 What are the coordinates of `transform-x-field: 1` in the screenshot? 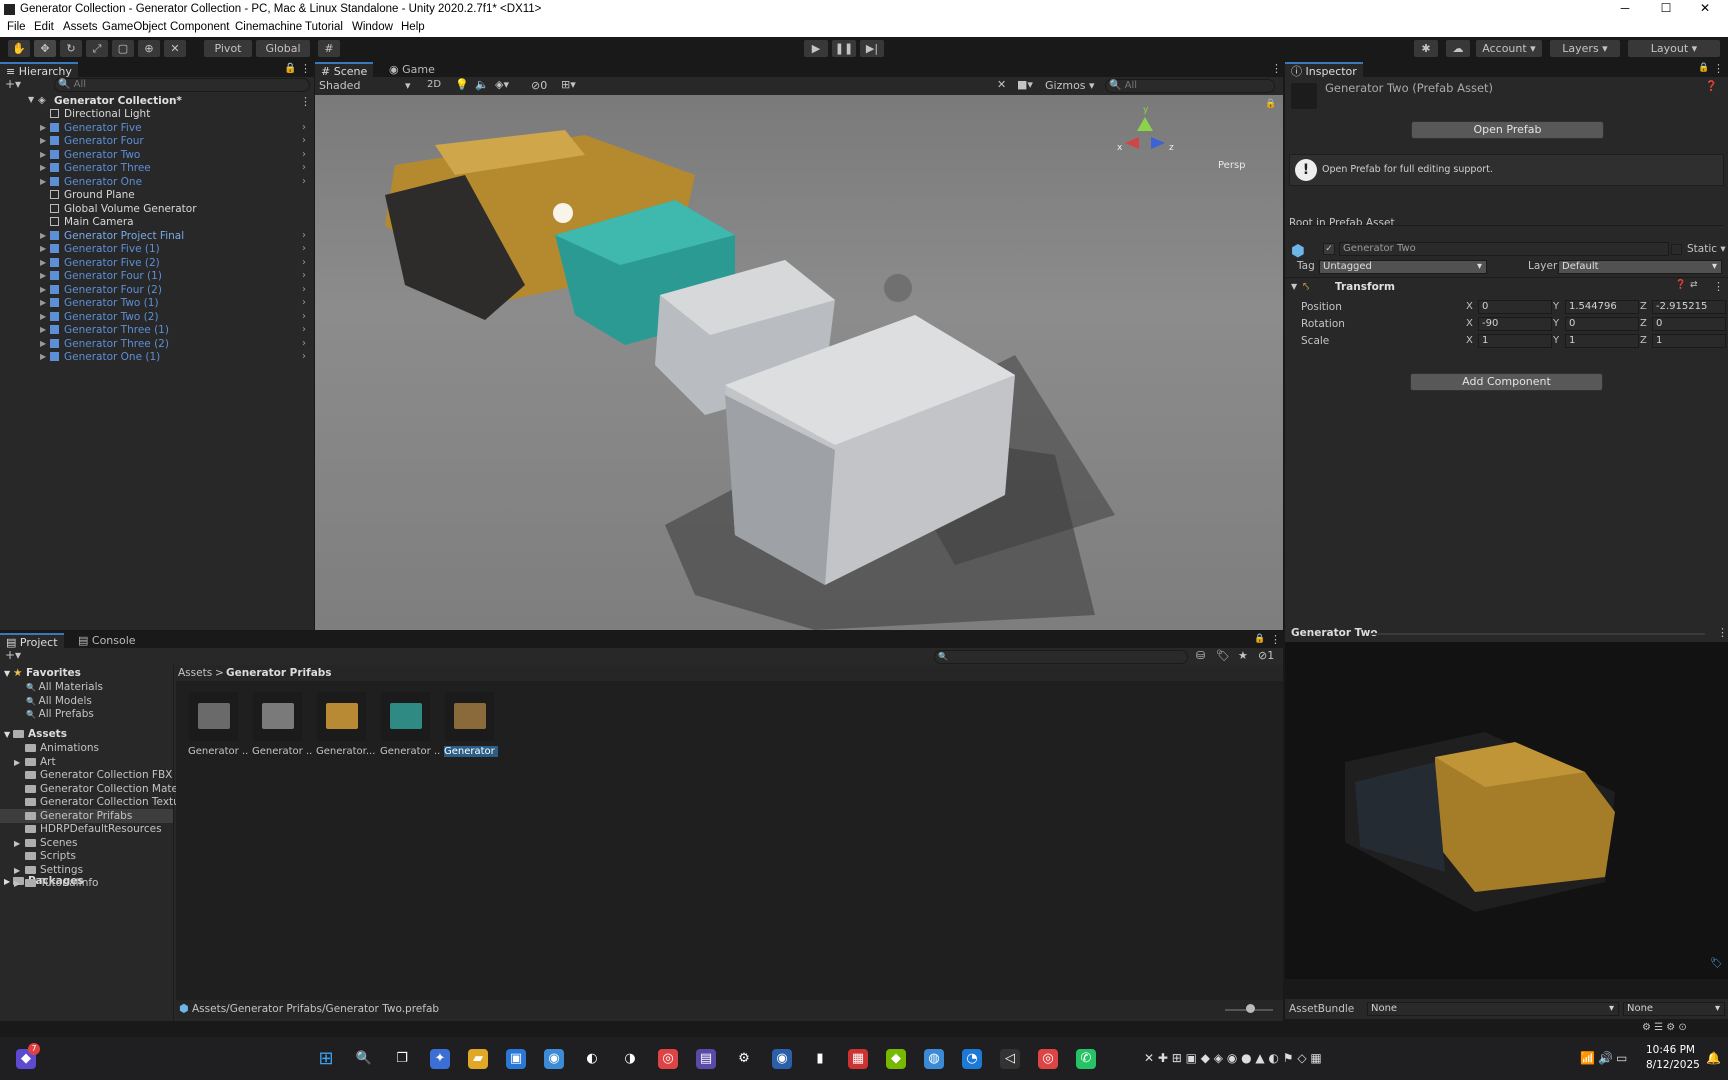 It's located at (1515, 341).